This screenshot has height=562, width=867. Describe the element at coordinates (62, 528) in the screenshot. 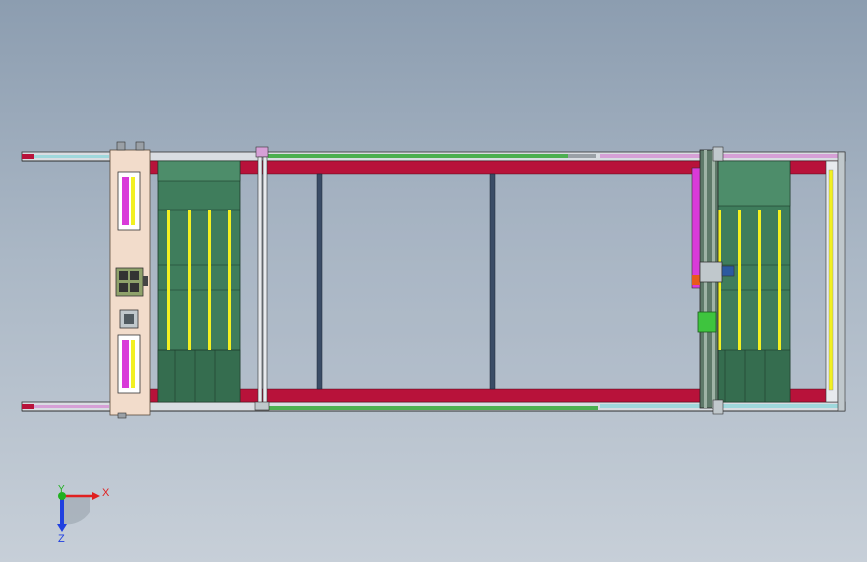

I see `z-axis-arrowhead` at that location.